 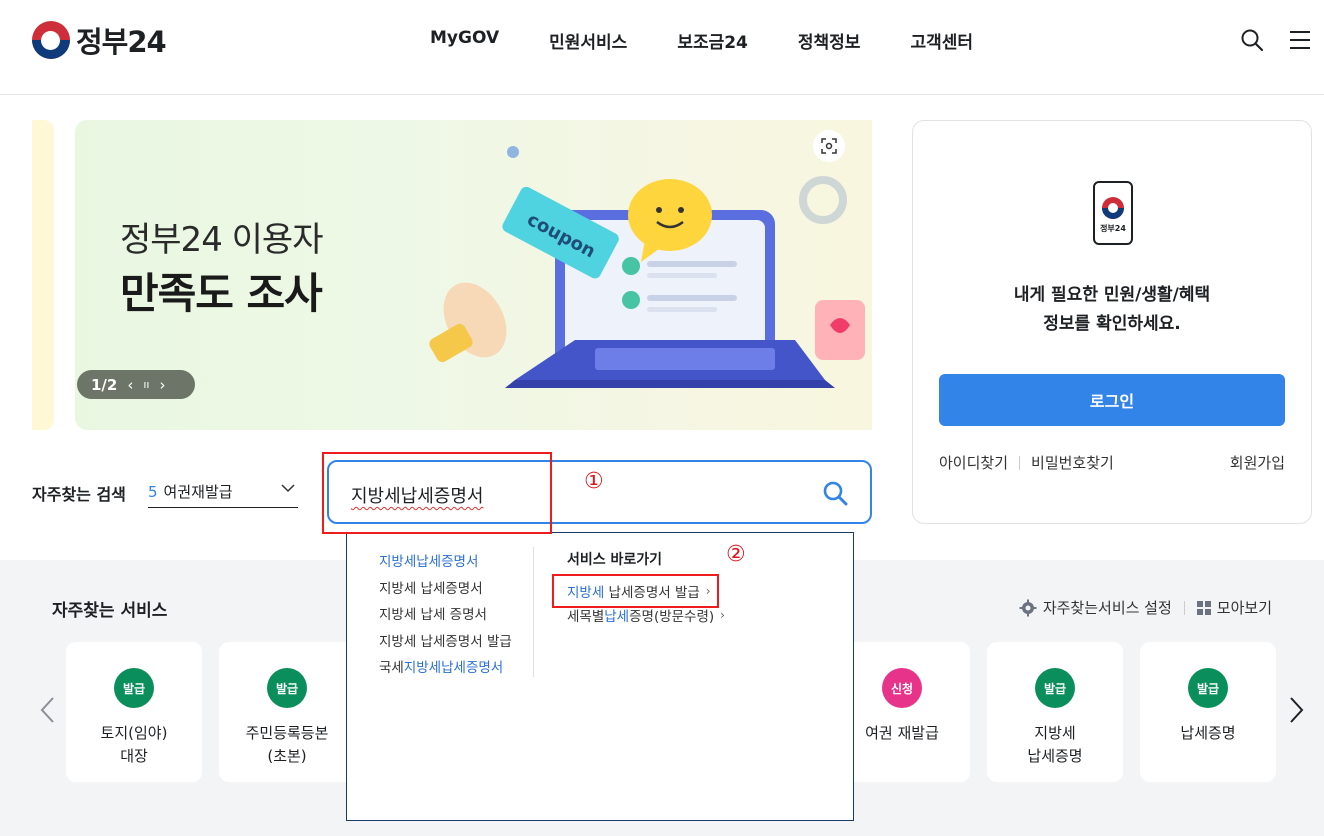 I want to click on service-card-resident-register: 발급 주민등록등본 (초본), so click(x=287, y=712).